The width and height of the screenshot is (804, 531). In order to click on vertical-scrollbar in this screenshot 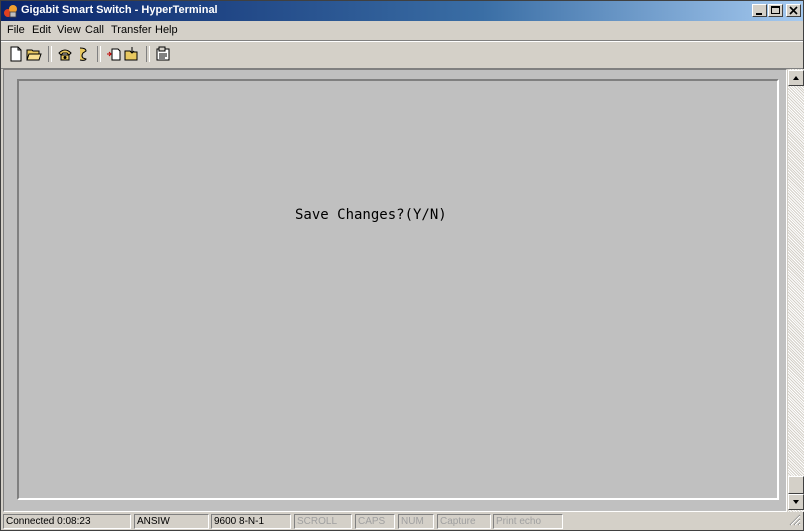, I will do `click(796, 290)`.